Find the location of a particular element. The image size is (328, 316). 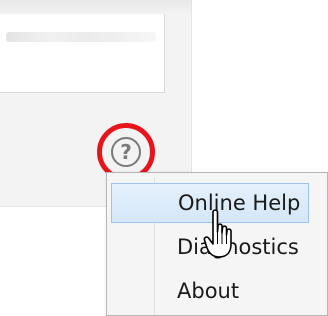

content-box is located at coordinates (82, 53).